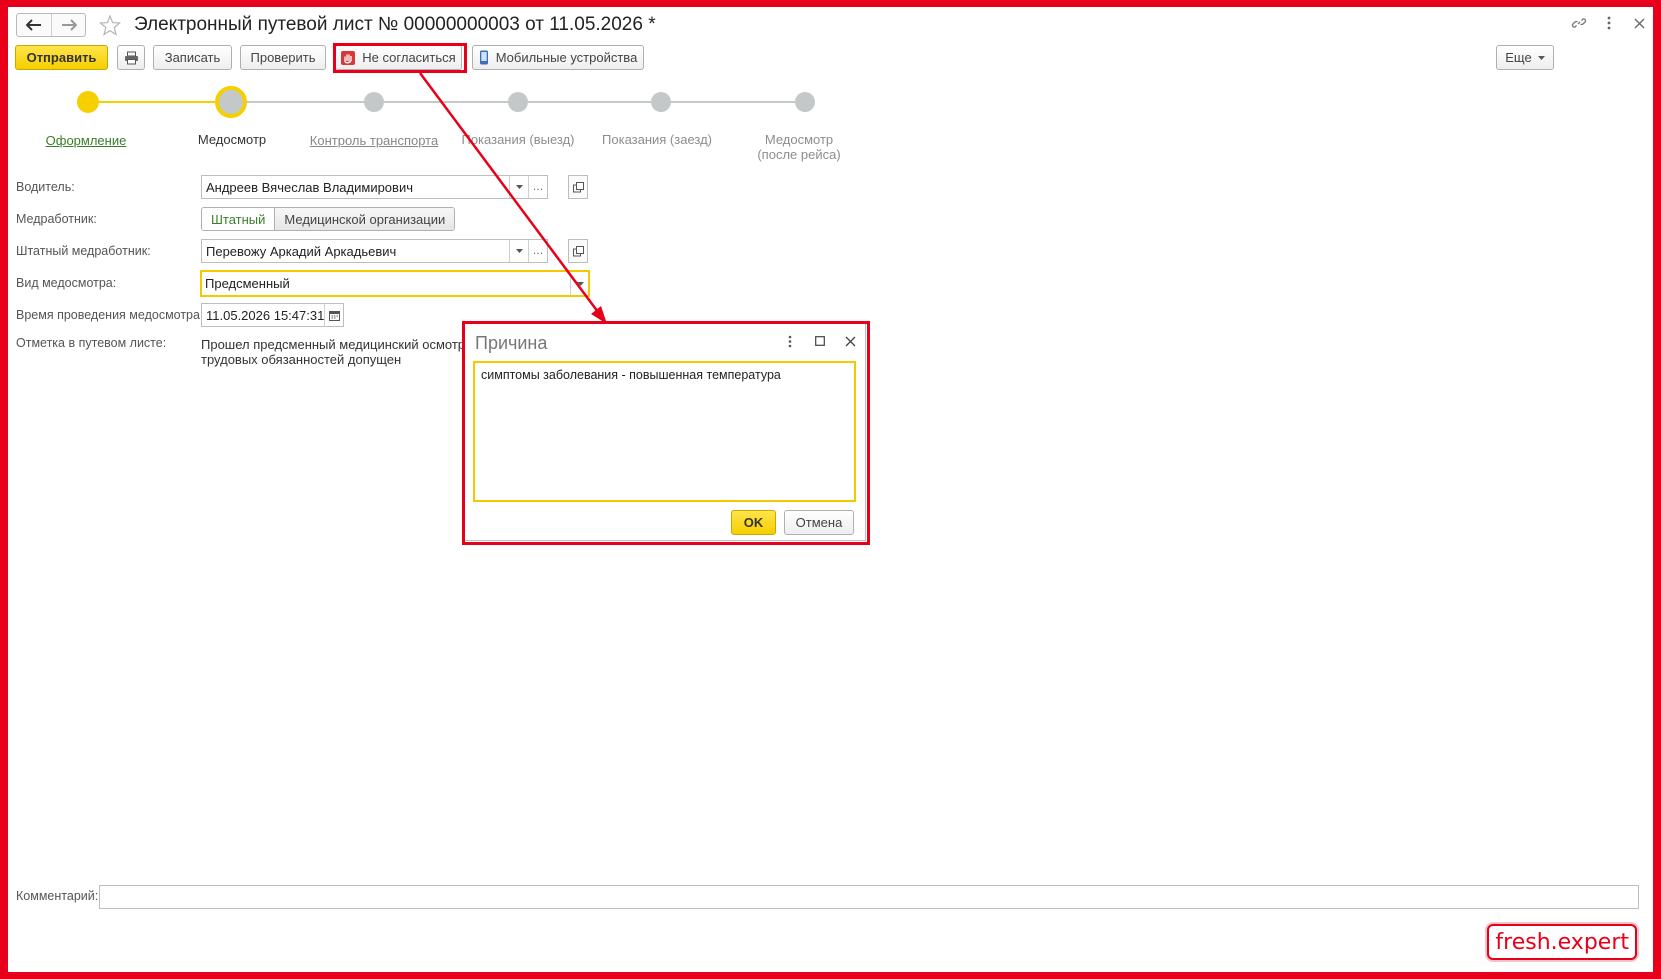  Describe the element at coordinates (301, 359) in the screenshot. I see `note-line-2: трудовых обязанностей допущен` at that location.